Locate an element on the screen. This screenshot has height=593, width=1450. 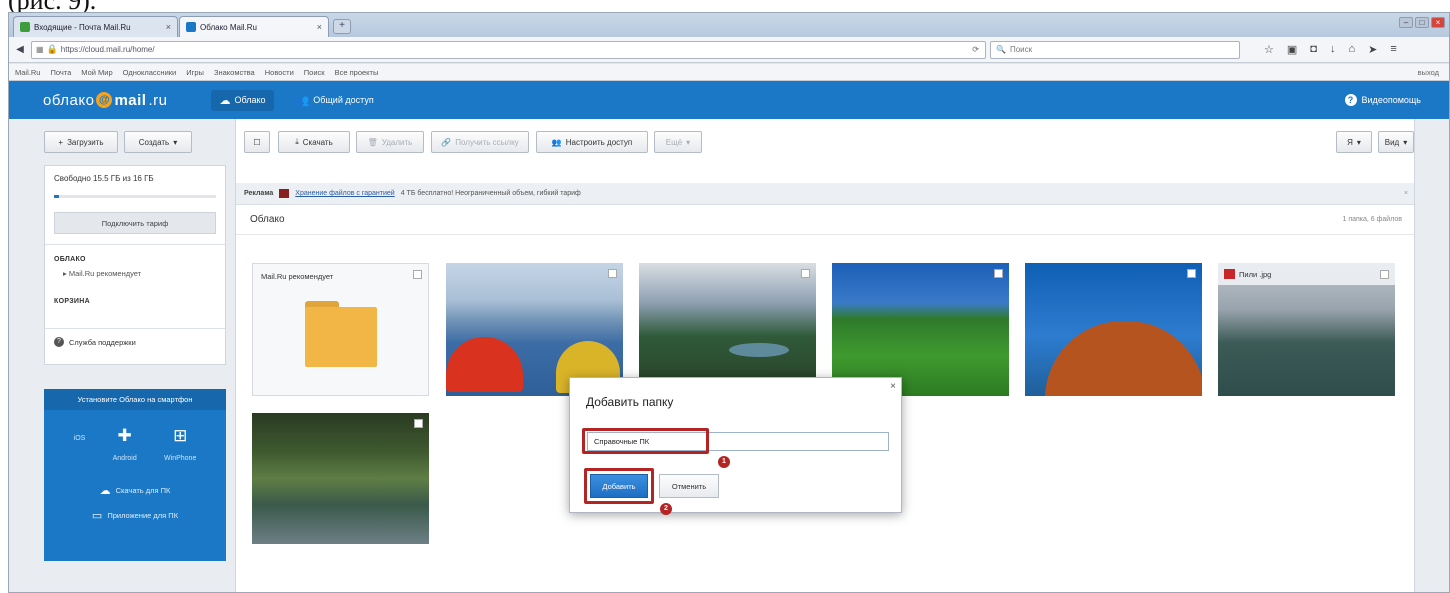
more-button: Ещё ▾ is located at coordinates (678, 142).